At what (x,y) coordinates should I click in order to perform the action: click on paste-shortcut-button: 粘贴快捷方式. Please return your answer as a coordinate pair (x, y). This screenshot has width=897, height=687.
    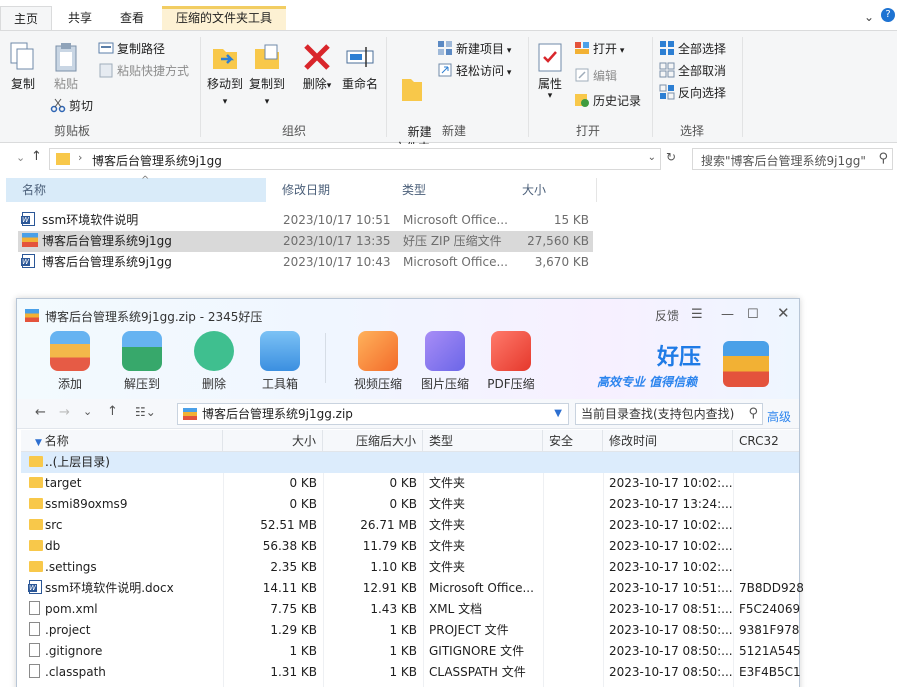
    Looking at the image, I should click on (143, 71).